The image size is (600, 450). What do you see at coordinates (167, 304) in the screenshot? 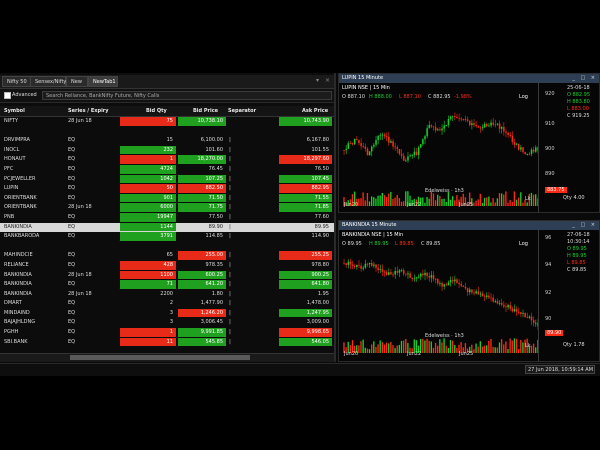
I see `table-row: DMART EQ 2 1,477.90 | 1,478.00` at bounding box center [167, 304].